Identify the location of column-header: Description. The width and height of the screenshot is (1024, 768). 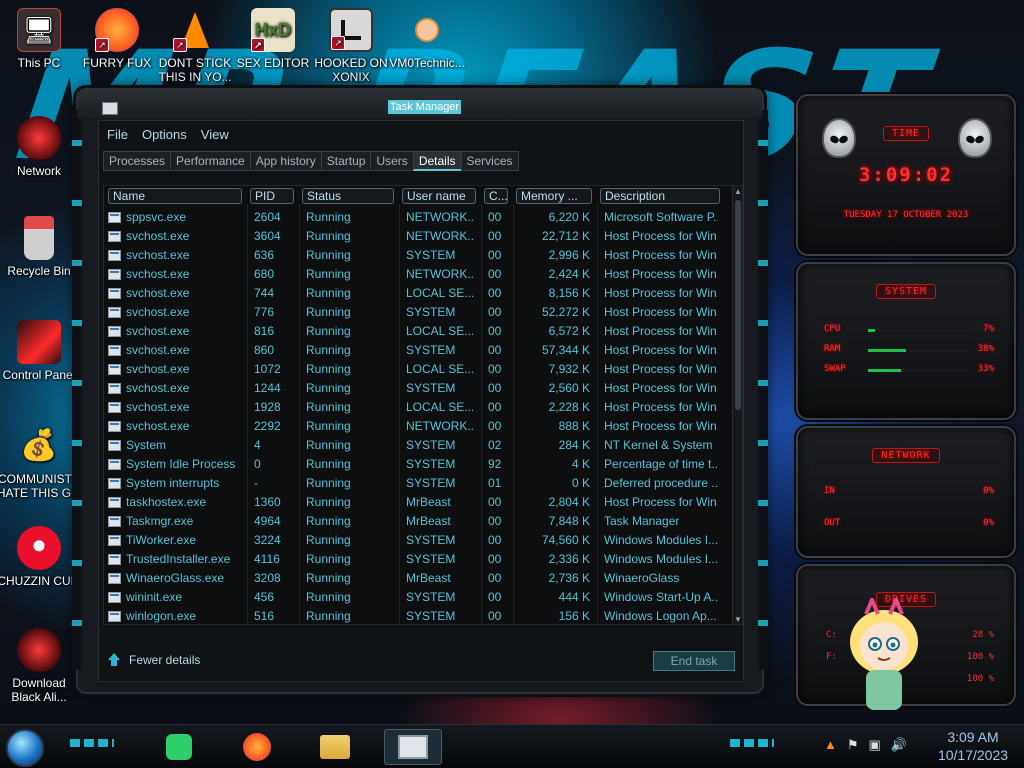
(660, 196).